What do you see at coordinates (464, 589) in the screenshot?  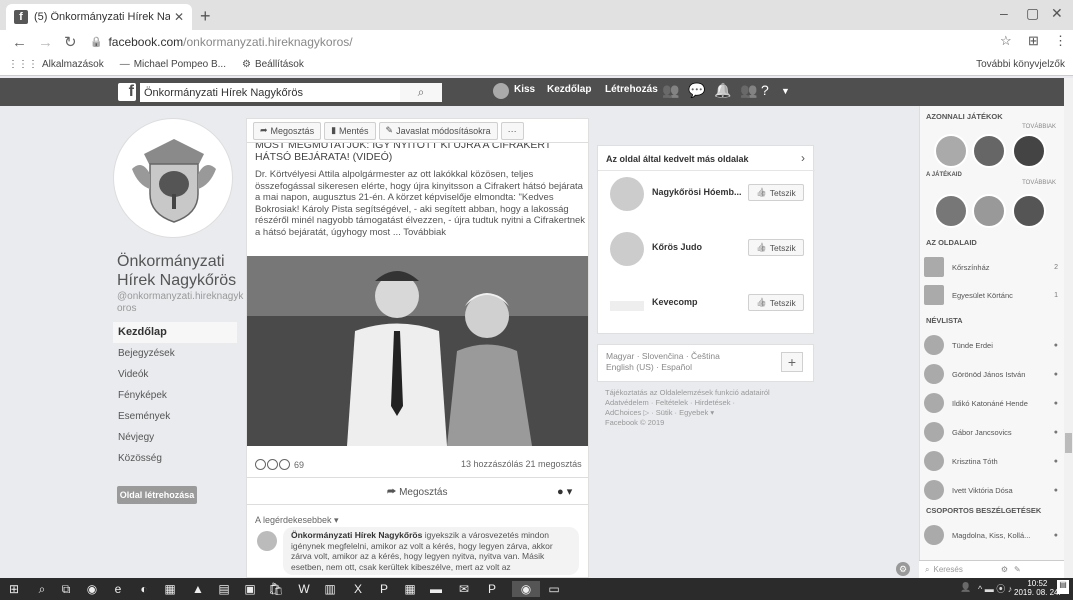 I see `mail-icon: ✉` at bounding box center [464, 589].